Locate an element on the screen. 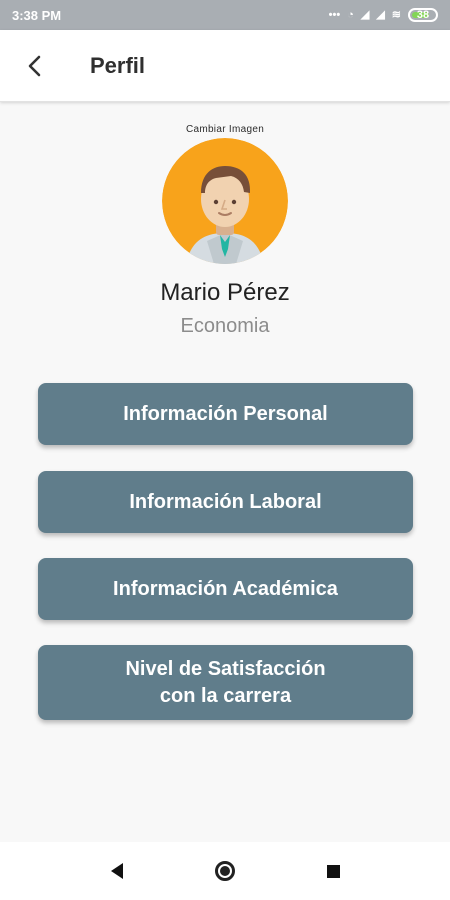 The image size is (450, 900). home-circle-icon is located at coordinates (225, 871).